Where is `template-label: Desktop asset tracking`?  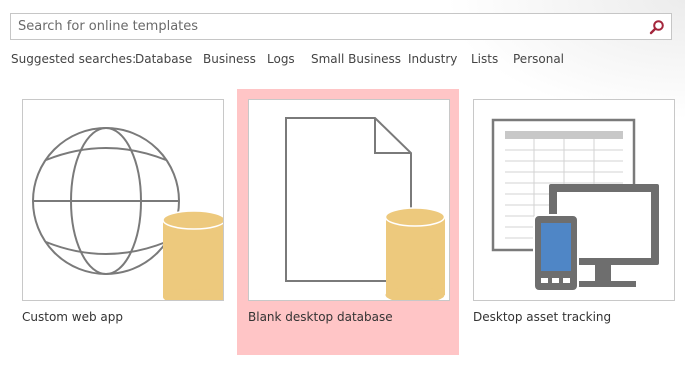
template-label: Desktop asset tracking is located at coordinates (542, 317).